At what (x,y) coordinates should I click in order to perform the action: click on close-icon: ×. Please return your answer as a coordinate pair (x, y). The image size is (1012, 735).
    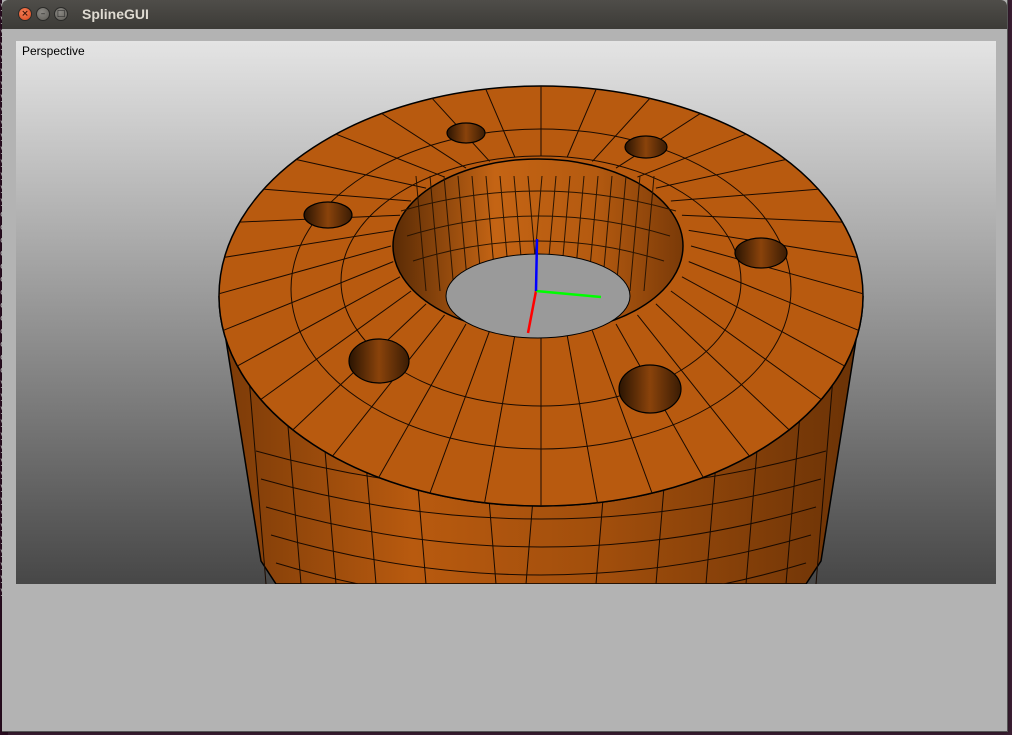
    Looking at the image, I should click on (25, 14).